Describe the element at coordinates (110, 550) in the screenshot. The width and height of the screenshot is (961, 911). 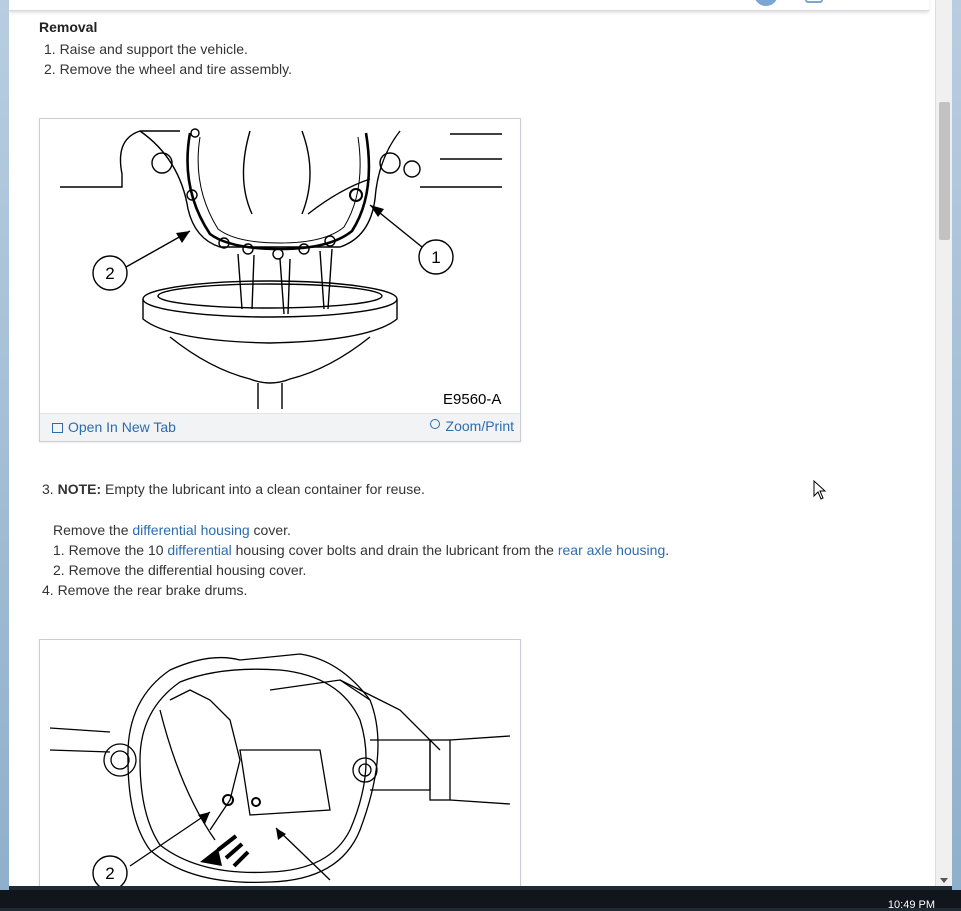
I see `substep-1-prefix: 1. Remove the 10` at that location.